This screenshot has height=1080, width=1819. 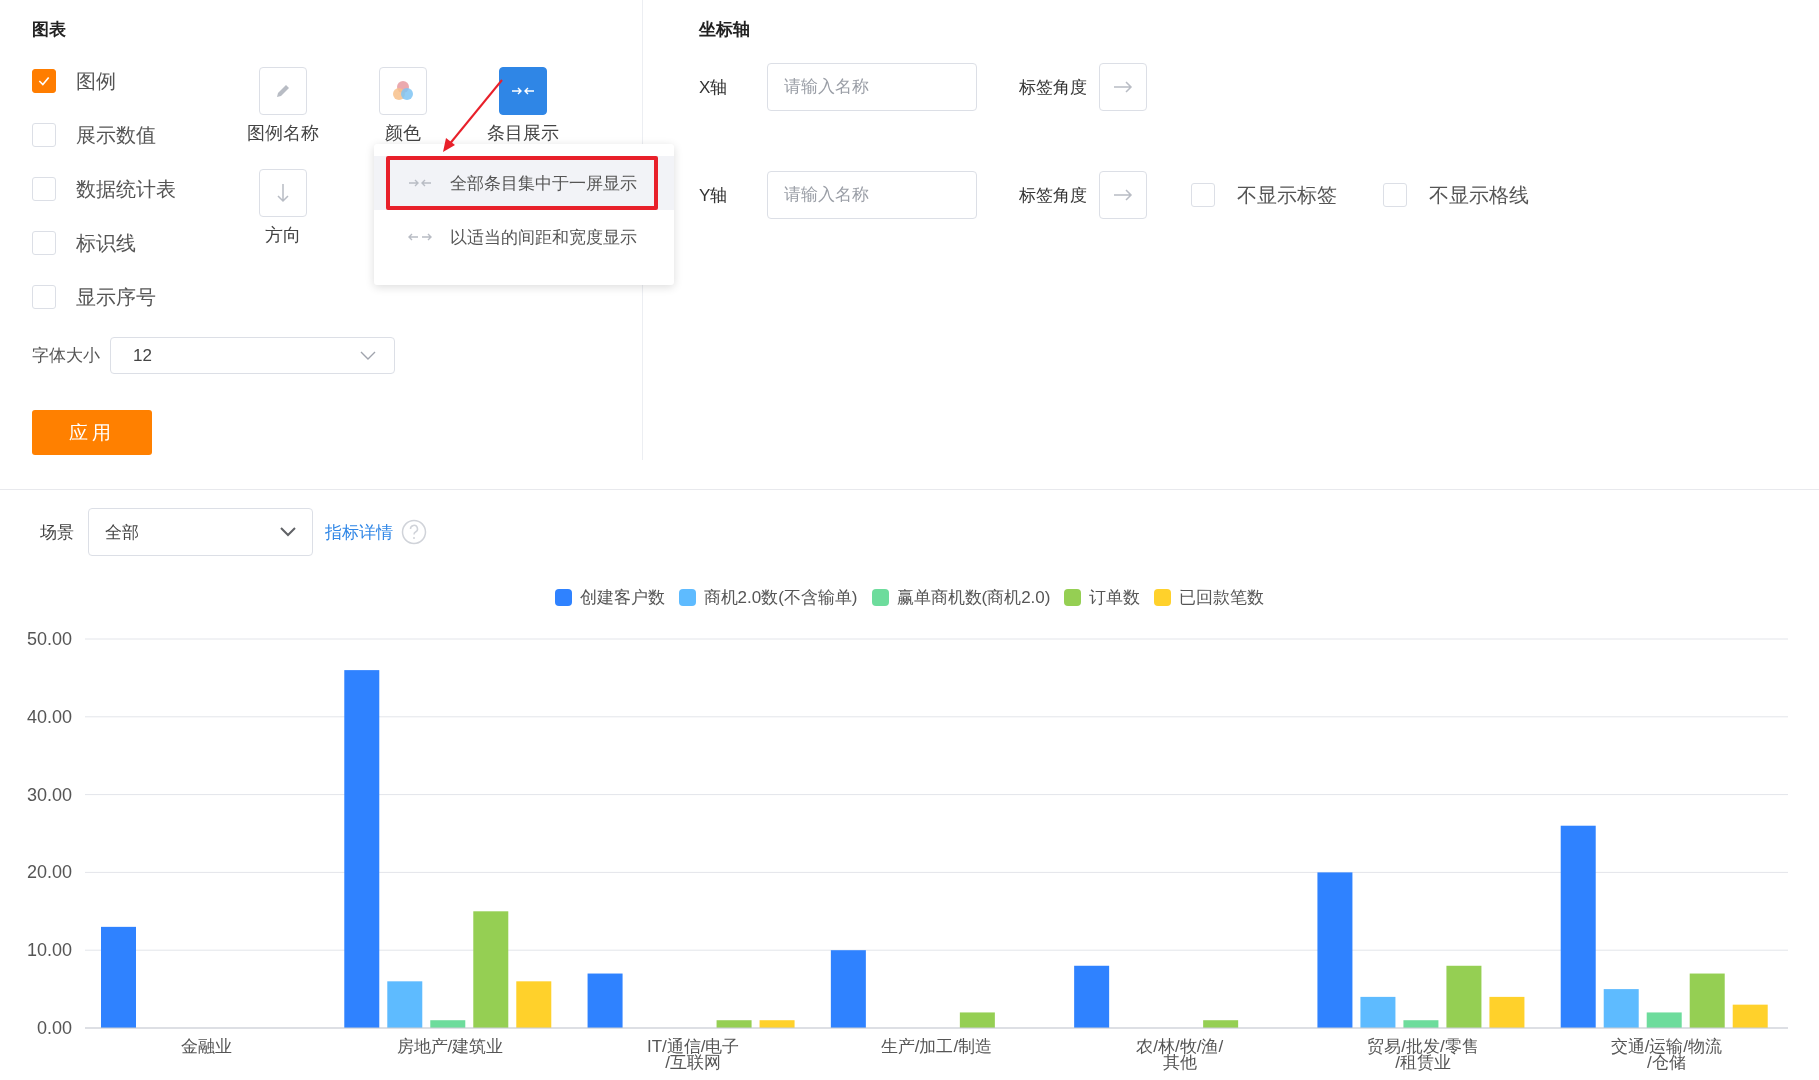 I want to click on checkbox-label: 展示数值, so click(x=116, y=135).